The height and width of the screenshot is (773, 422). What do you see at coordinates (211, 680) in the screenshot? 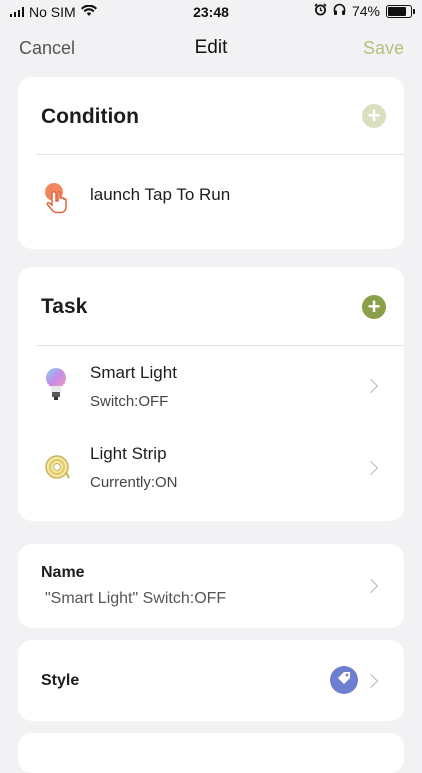
I see `style-card: Style` at bounding box center [211, 680].